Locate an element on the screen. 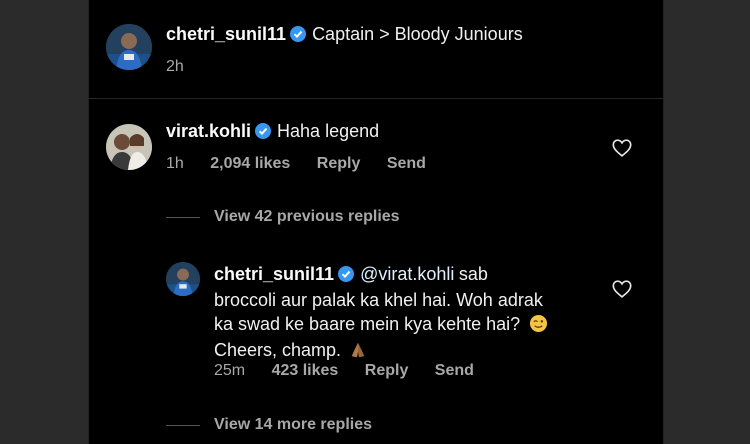 This screenshot has width=750, height=444. comment-send-button: Send is located at coordinates (406, 163).